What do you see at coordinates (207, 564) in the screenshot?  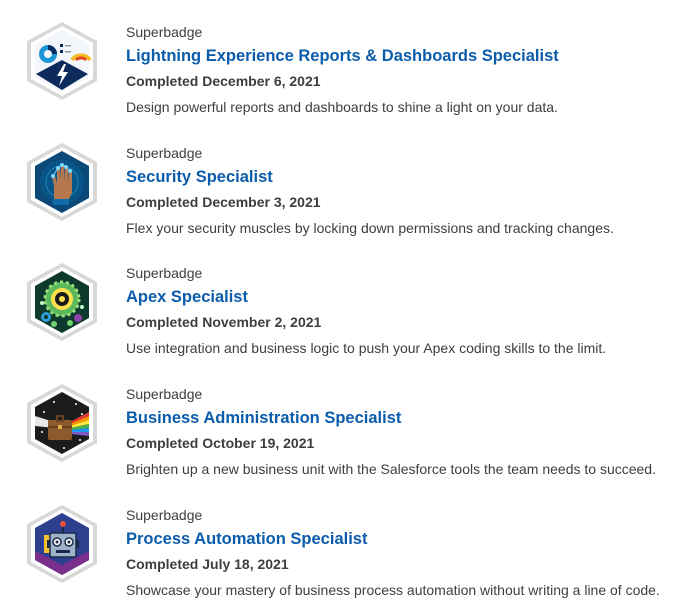 I see `completed-date: Completed July 18, 2021` at bounding box center [207, 564].